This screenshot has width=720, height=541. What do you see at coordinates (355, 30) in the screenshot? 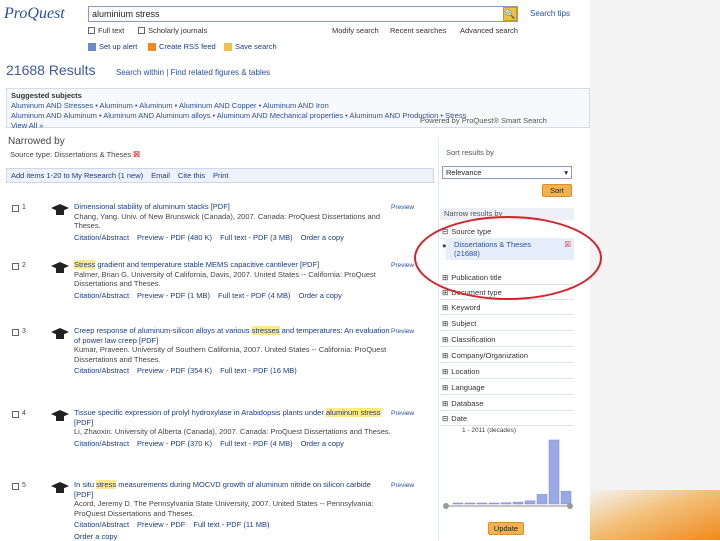
I see `modify-search-link: Modify search` at bounding box center [355, 30].